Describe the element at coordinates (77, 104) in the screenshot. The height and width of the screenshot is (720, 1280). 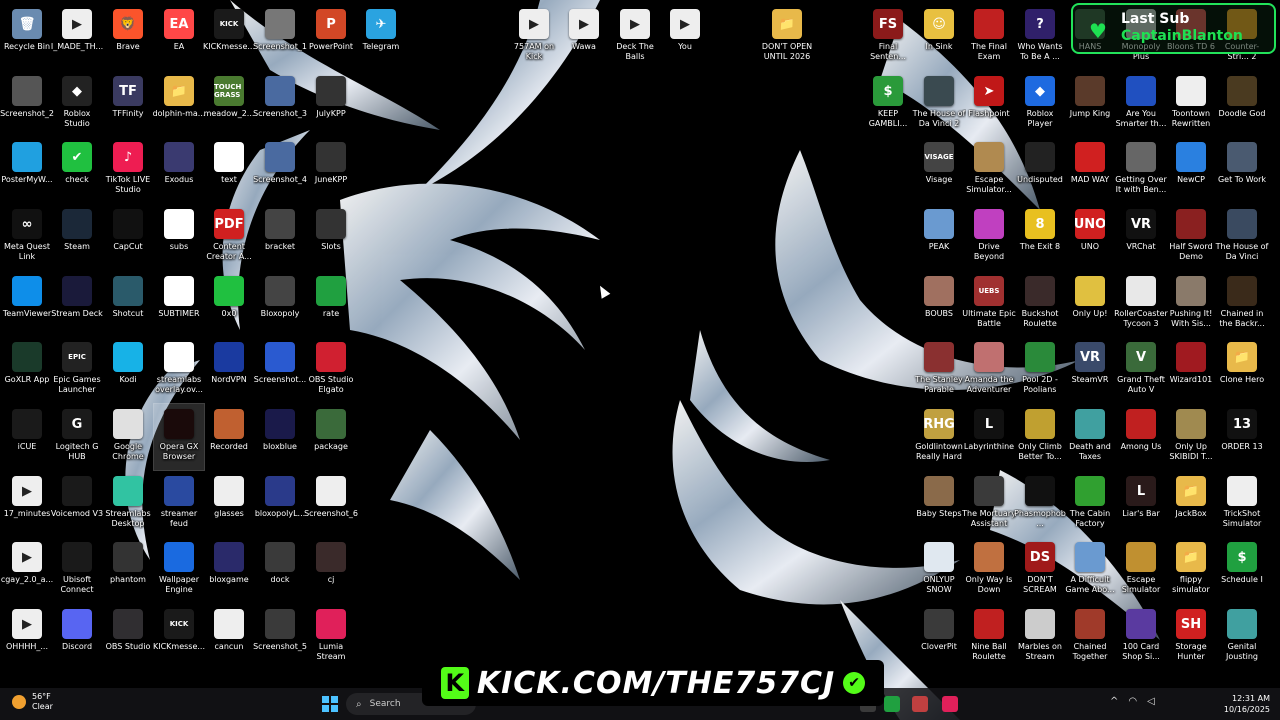
I see `desktop-icon: ◆ Roblox Studio` at that location.